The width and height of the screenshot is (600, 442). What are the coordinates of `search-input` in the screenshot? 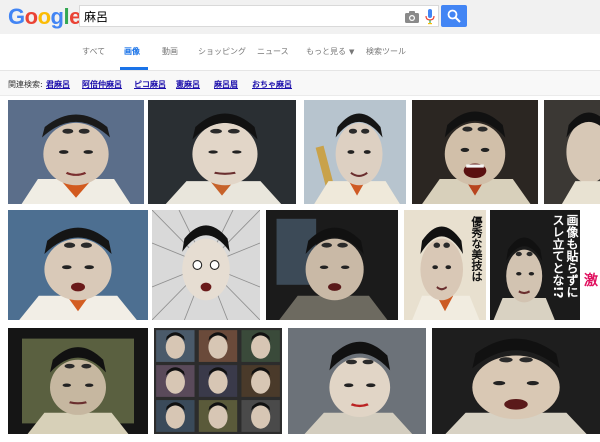 It's located at (234, 16).